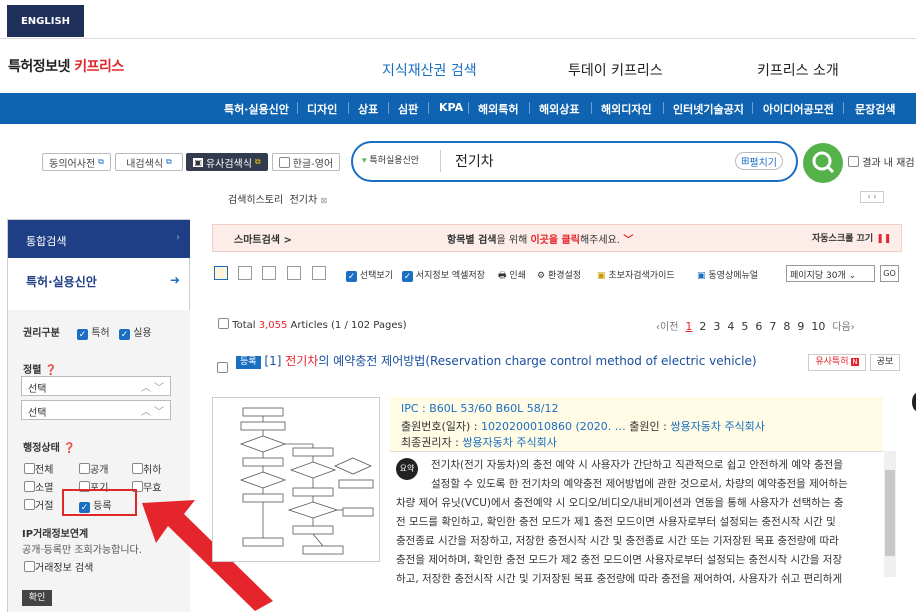 This screenshot has width=916, height=612. I want to click on nav-today-kipris: 투데이 키프리스, so click(615, 70).